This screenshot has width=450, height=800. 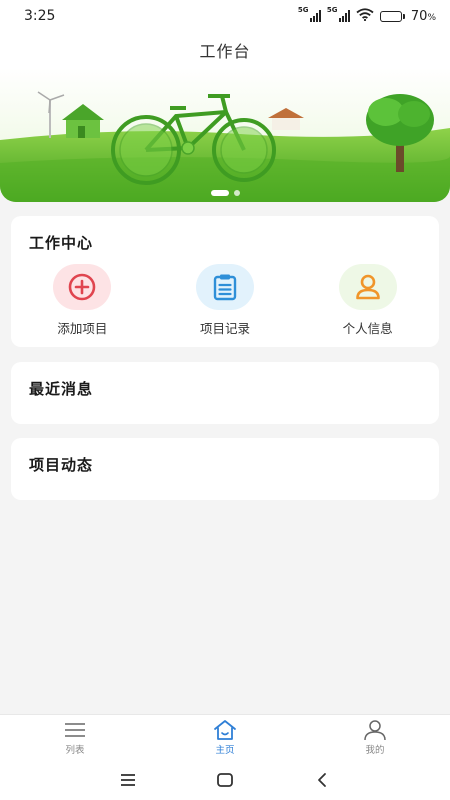 What do you see at coordinates (367, 328) in the screenshot?
I see `personal-info-label: 个人信息` at bounding box center [367, 328].